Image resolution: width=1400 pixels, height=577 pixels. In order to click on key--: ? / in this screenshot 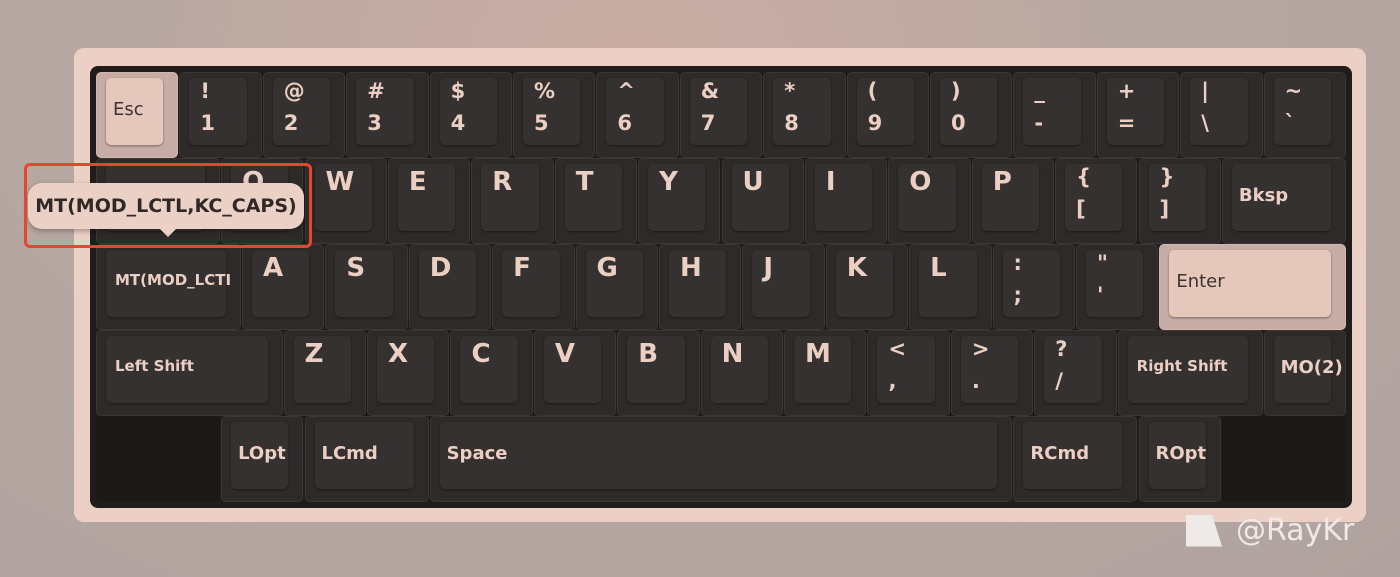, I will do `click(1075, 373)`.